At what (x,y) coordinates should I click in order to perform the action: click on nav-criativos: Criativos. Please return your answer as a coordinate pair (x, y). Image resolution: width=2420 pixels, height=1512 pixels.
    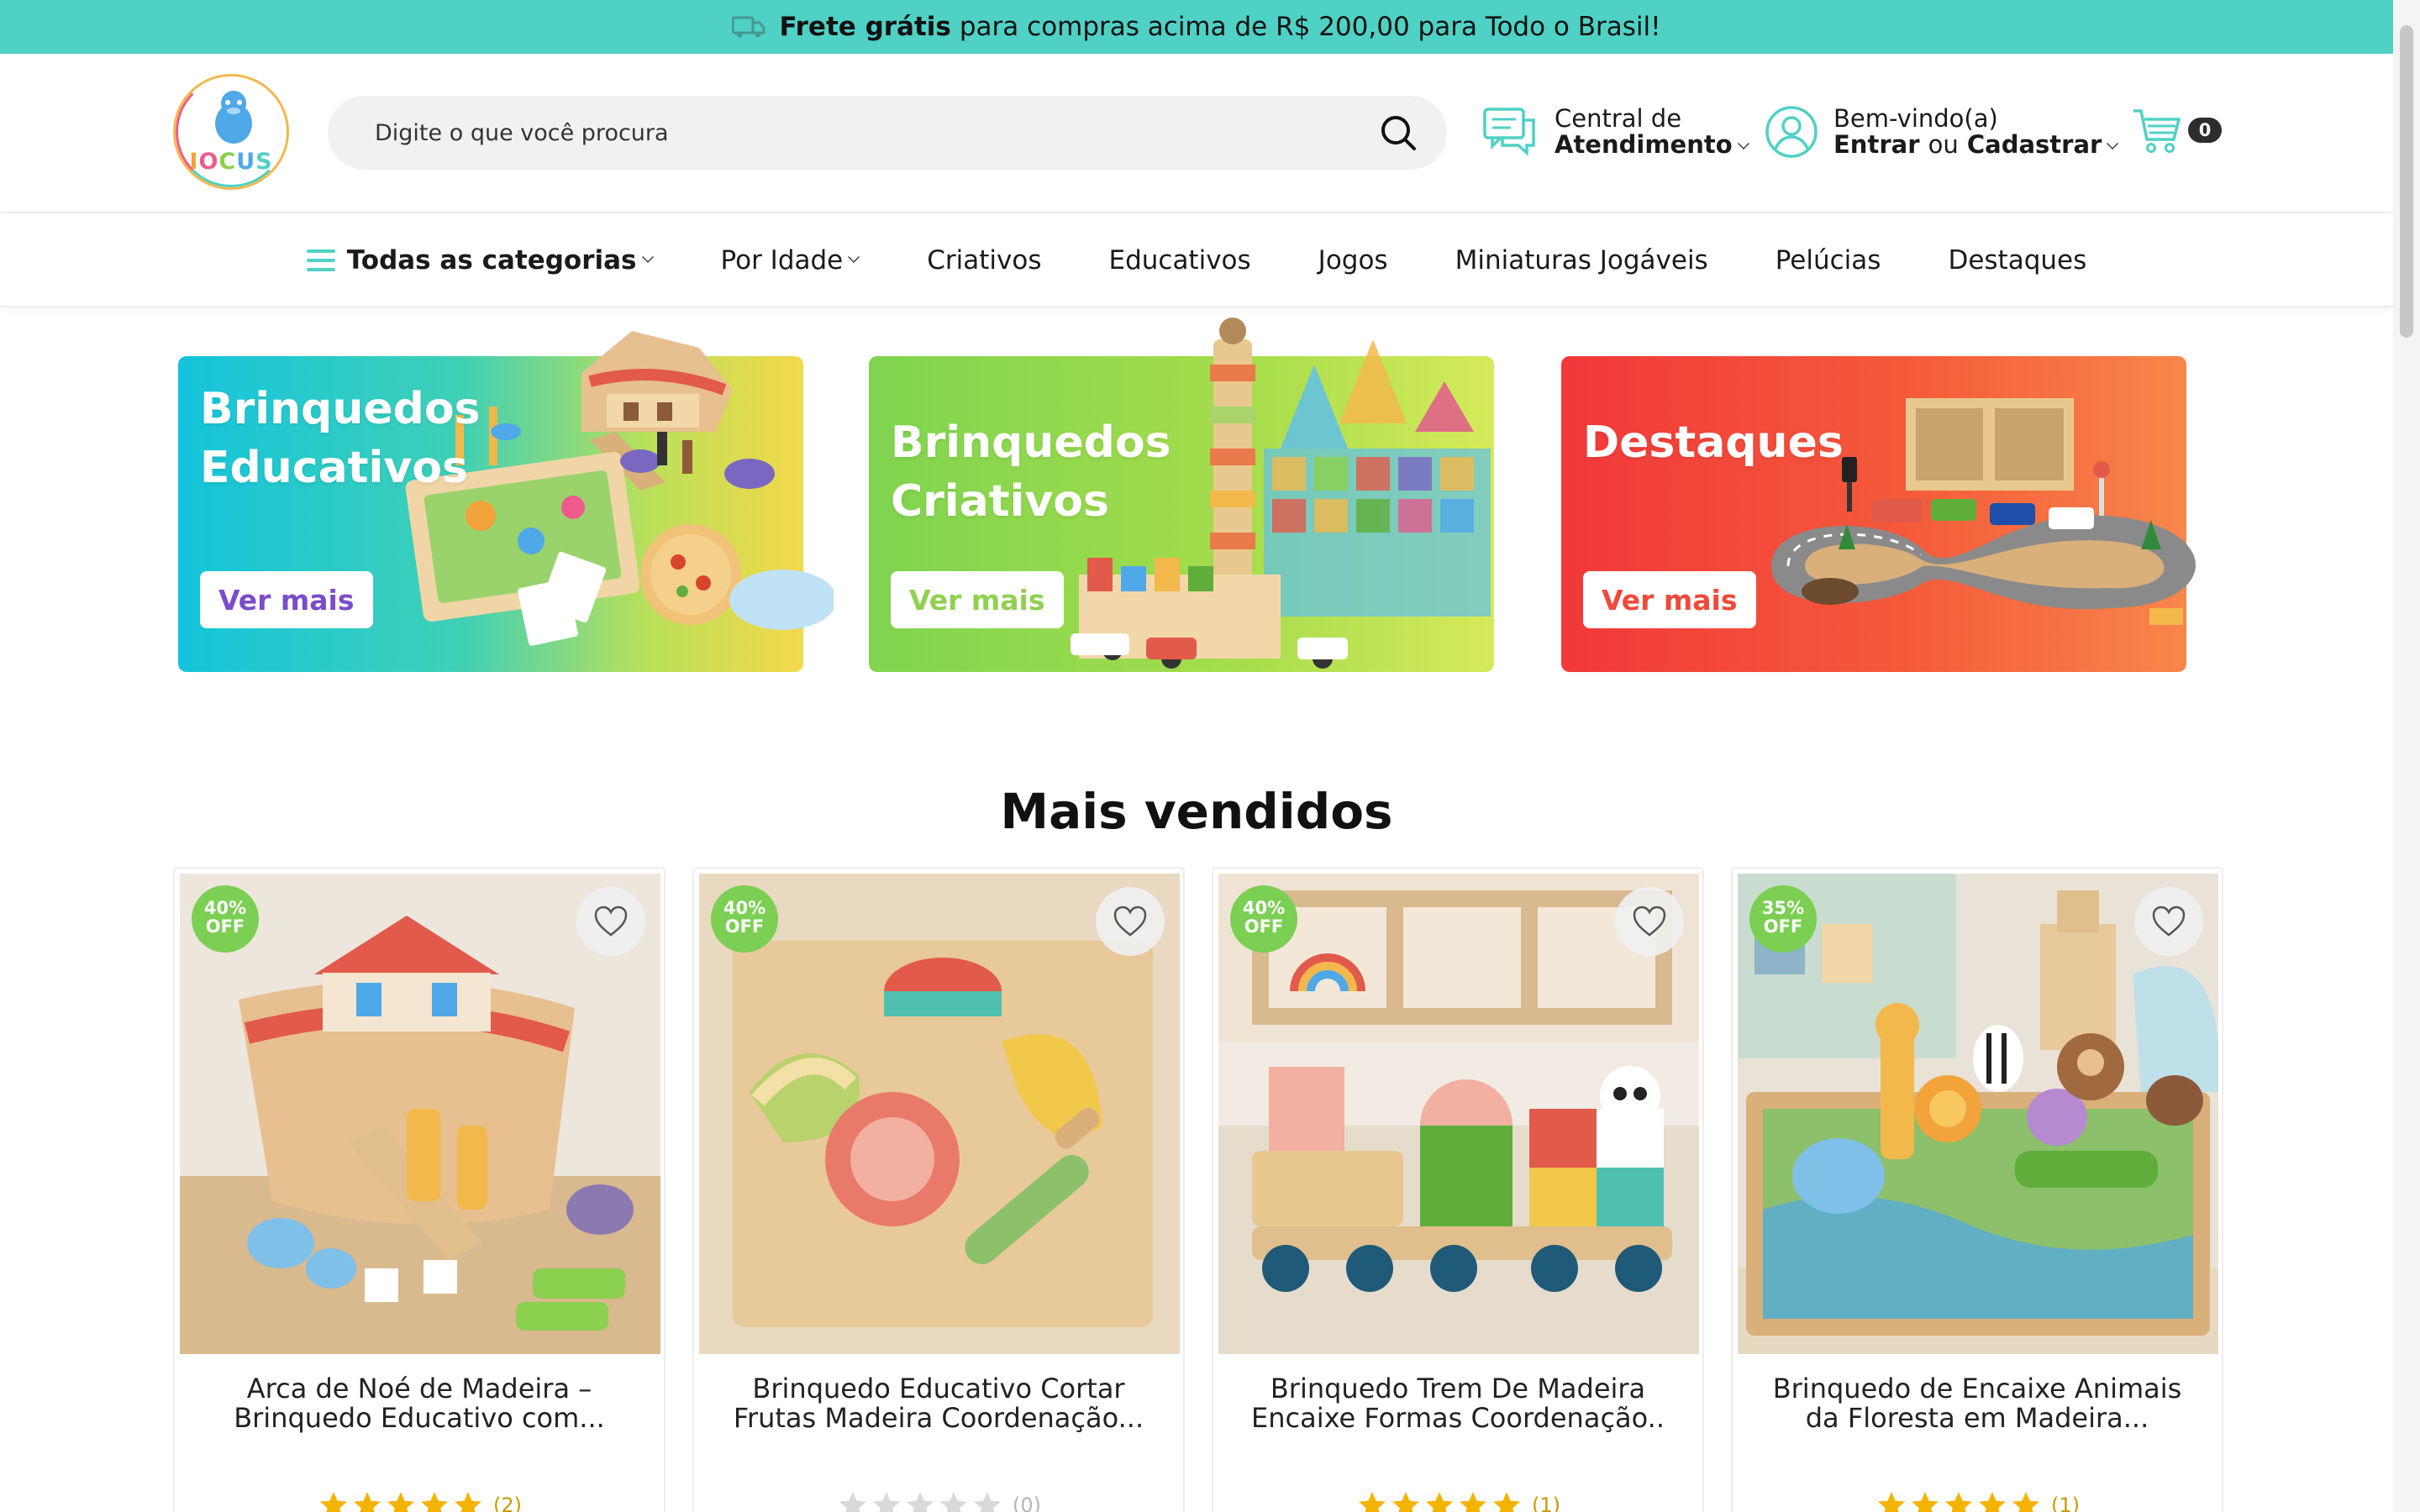
    Looking at the image, I should click on (984, 260).